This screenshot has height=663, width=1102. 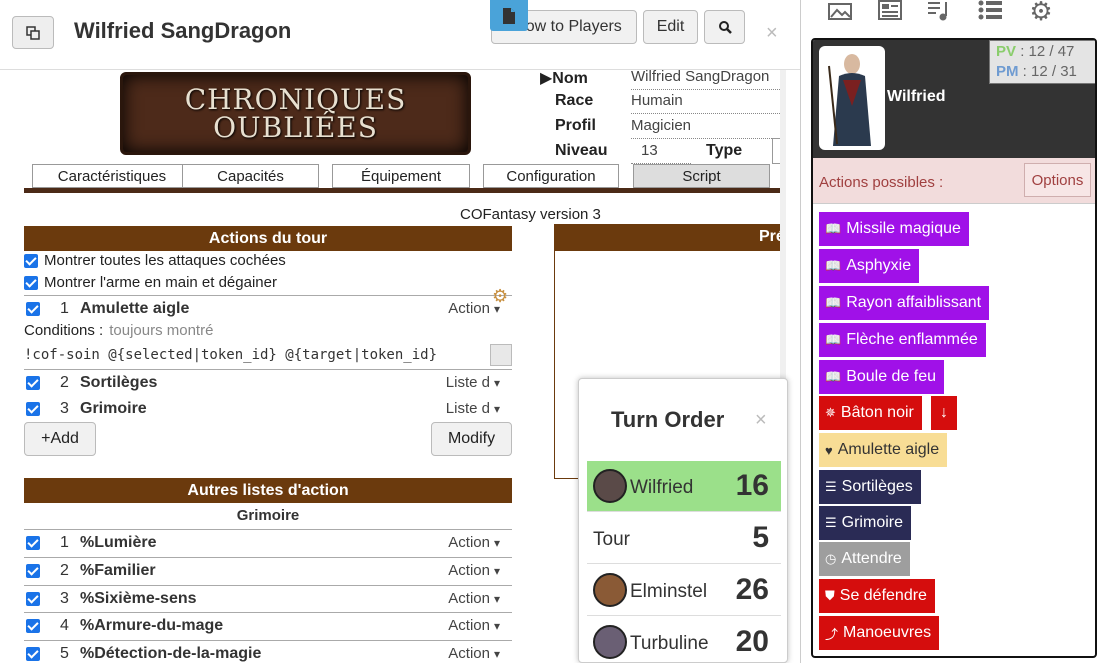 I want to click on list-item: 4 %Armure-du-mage Action ▾, so click(x=268, y=625).